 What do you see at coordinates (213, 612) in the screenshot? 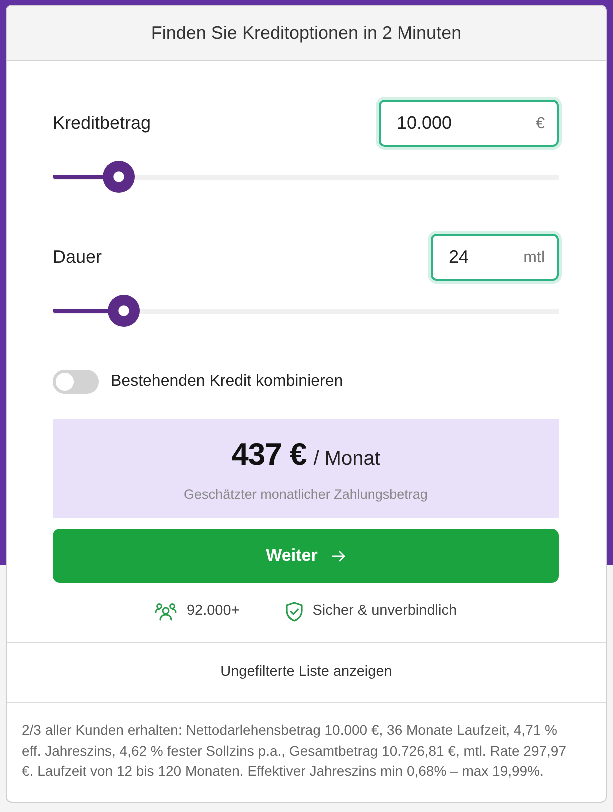
I see `trust-label: 92.000+` at bounding box center [213, 612].